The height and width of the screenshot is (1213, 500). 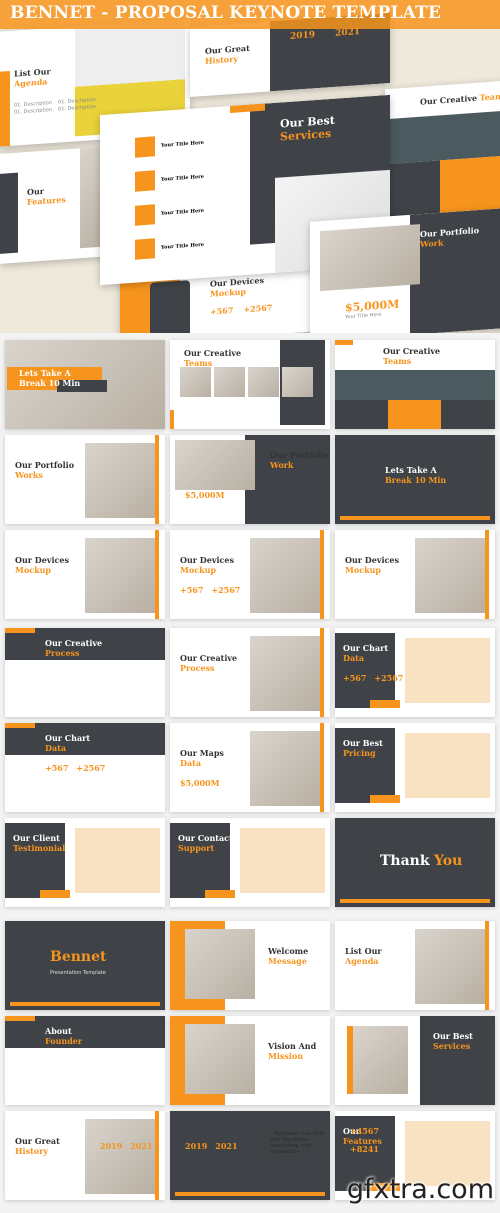 I want to click on slide-thumbnail: Vision And Mission, so click(x=250, y=1060).